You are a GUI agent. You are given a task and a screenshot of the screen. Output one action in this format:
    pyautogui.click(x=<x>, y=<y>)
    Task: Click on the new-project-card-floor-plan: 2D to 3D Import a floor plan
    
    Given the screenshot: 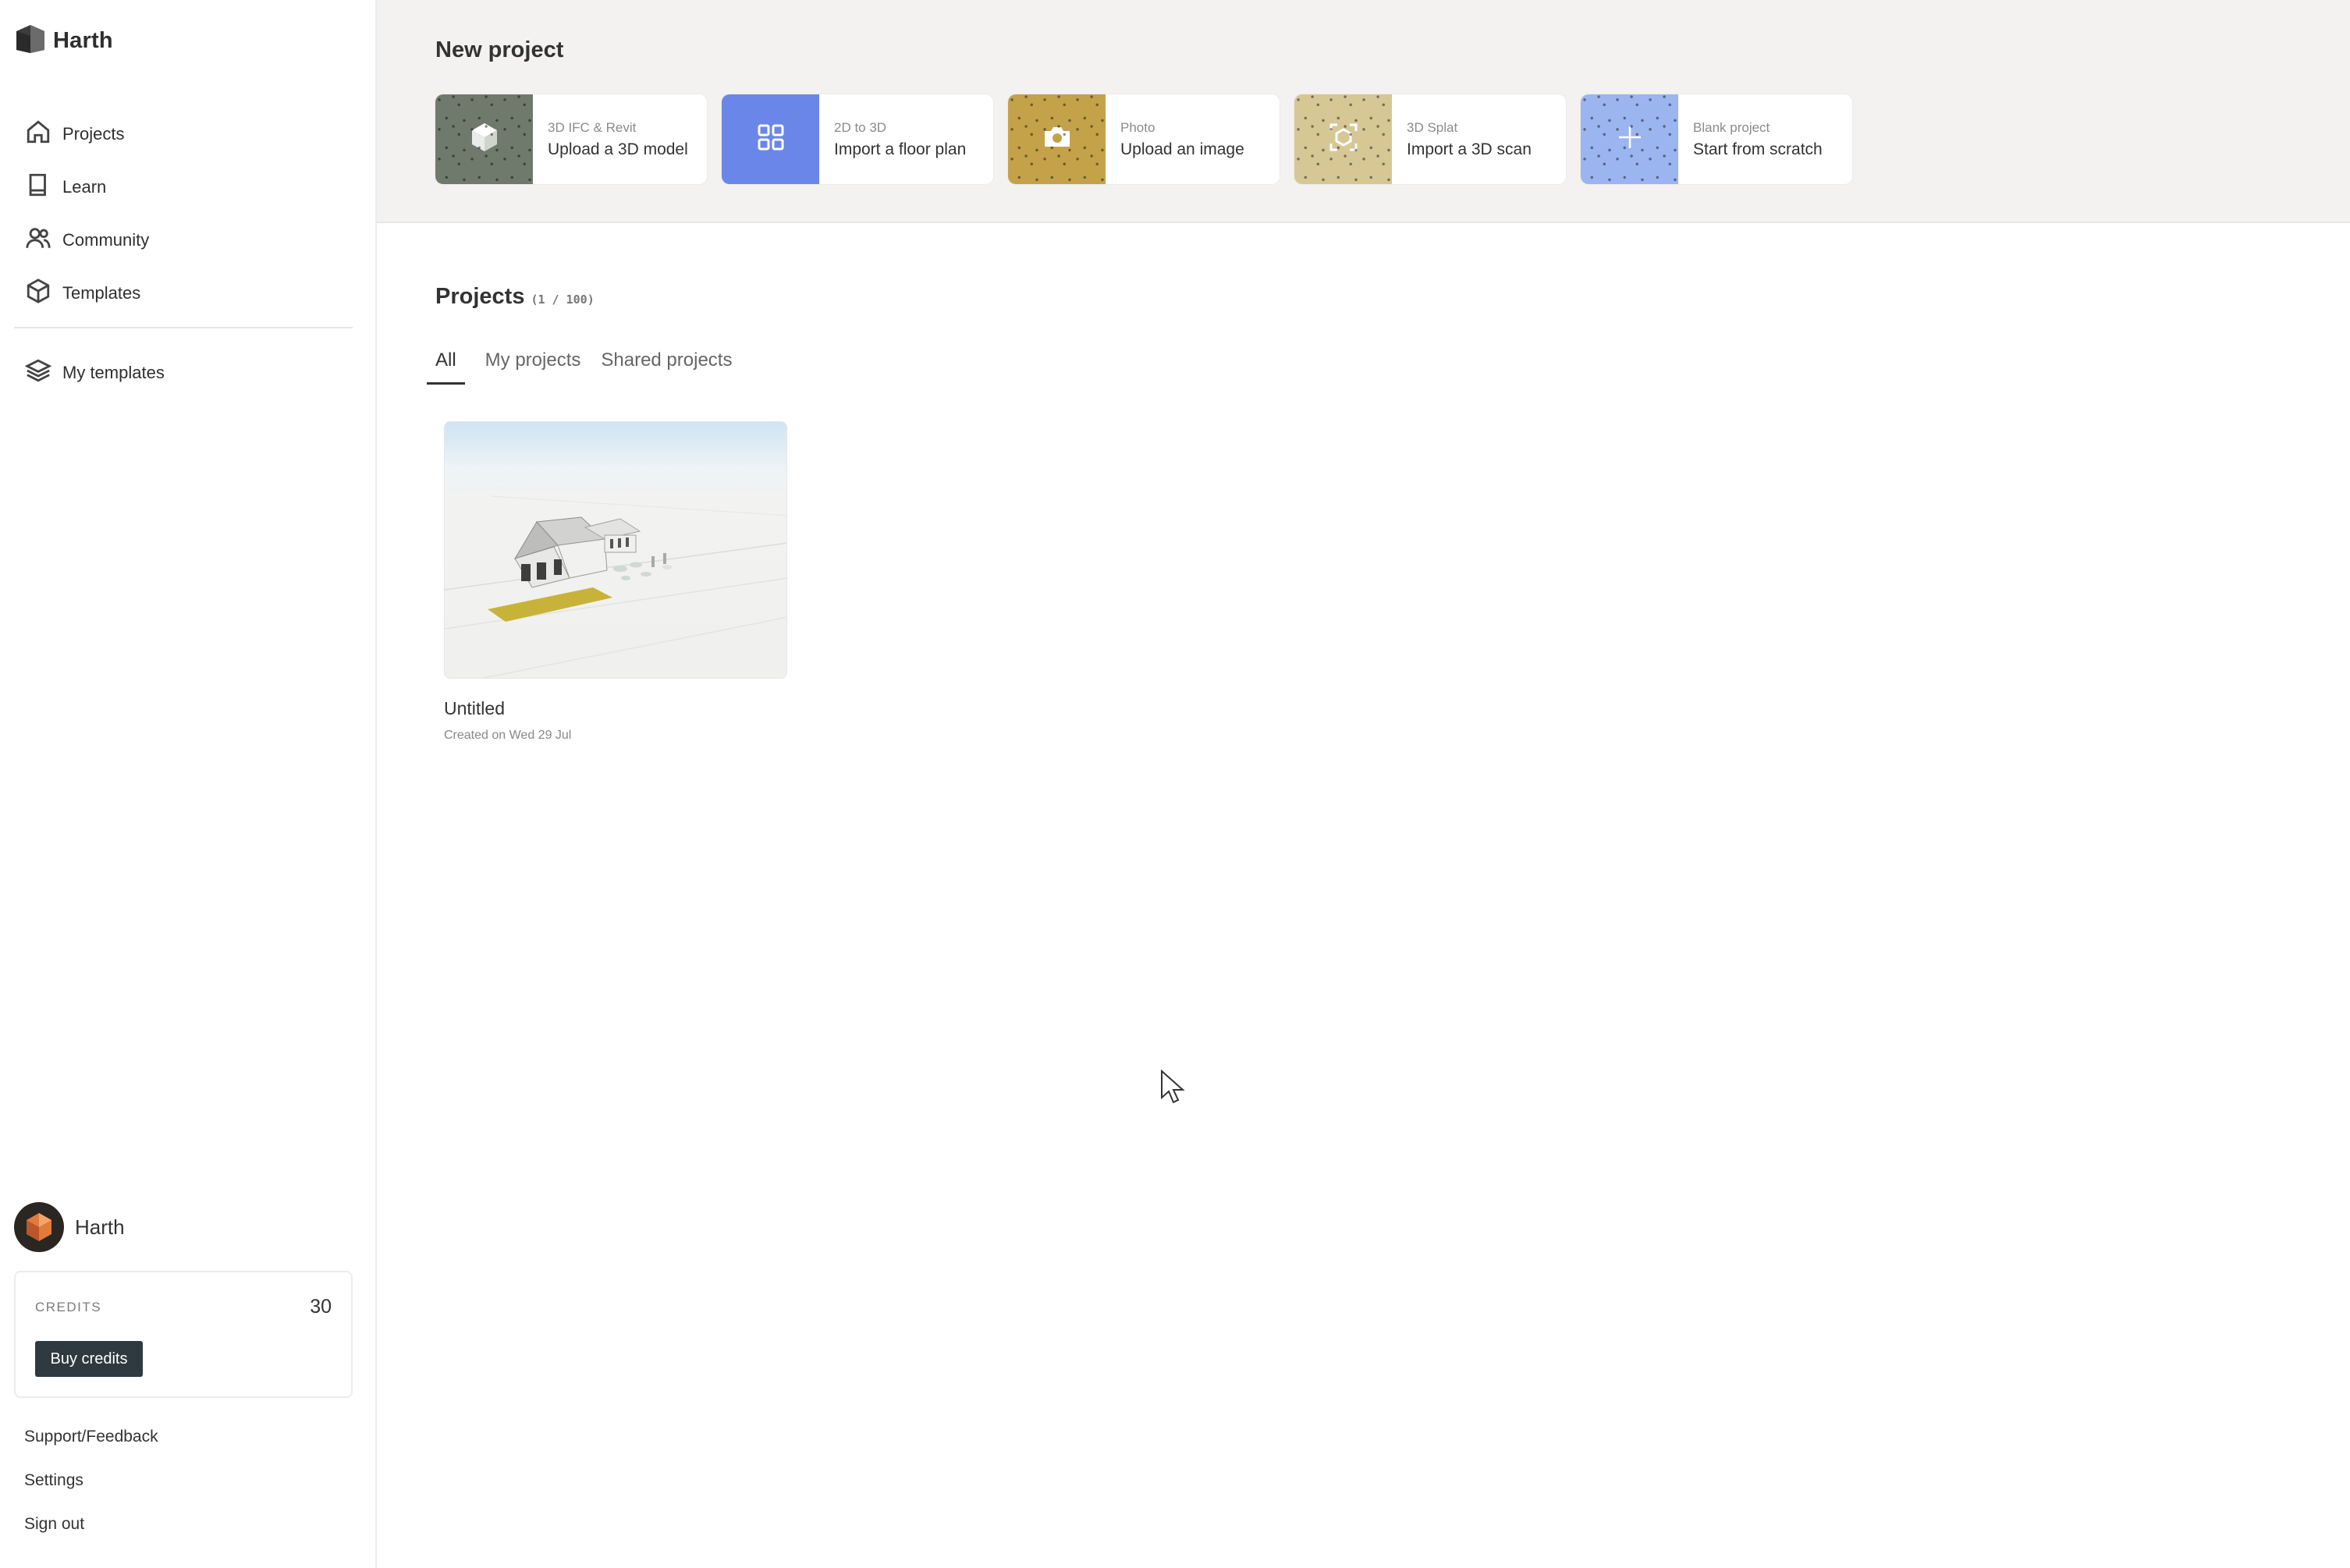 What is the action you would take?
    pyautogui.click(x=857, y=139)
    